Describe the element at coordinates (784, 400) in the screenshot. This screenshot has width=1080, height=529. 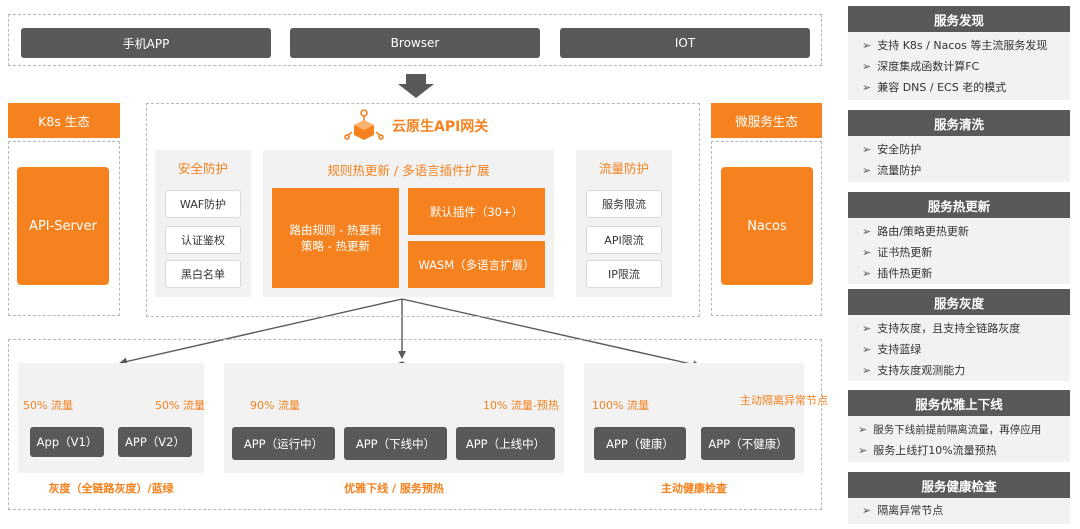
I see `s3-label-right: 主动隔离异常节点` at that location.